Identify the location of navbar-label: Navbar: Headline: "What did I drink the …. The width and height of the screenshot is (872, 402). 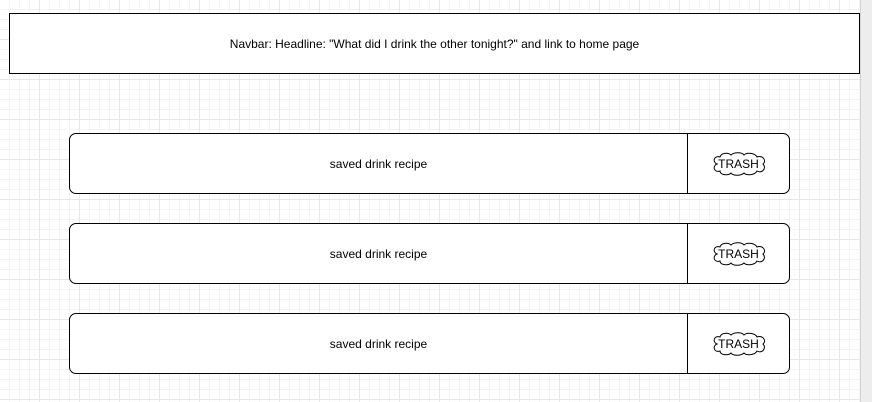
(434, 43).